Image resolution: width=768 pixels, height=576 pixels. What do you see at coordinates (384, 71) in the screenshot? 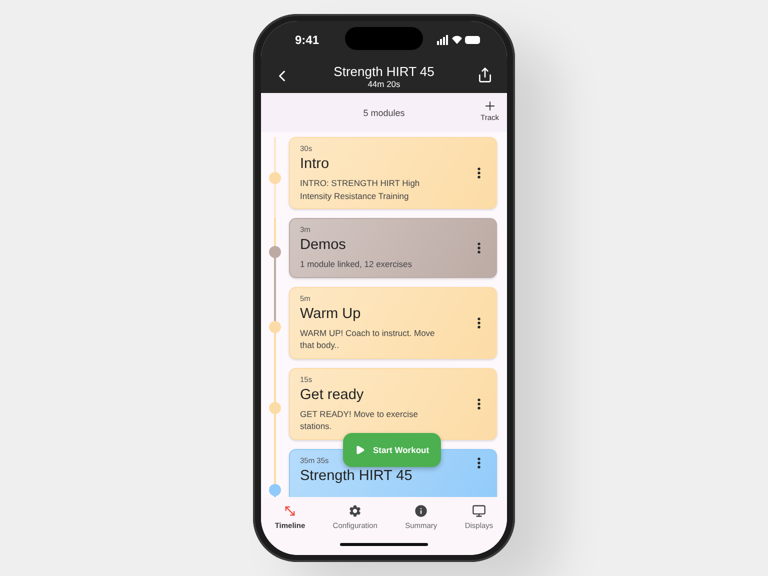
I see `workout-title: Strength HIRT 45` at bounding box center [384, 71].